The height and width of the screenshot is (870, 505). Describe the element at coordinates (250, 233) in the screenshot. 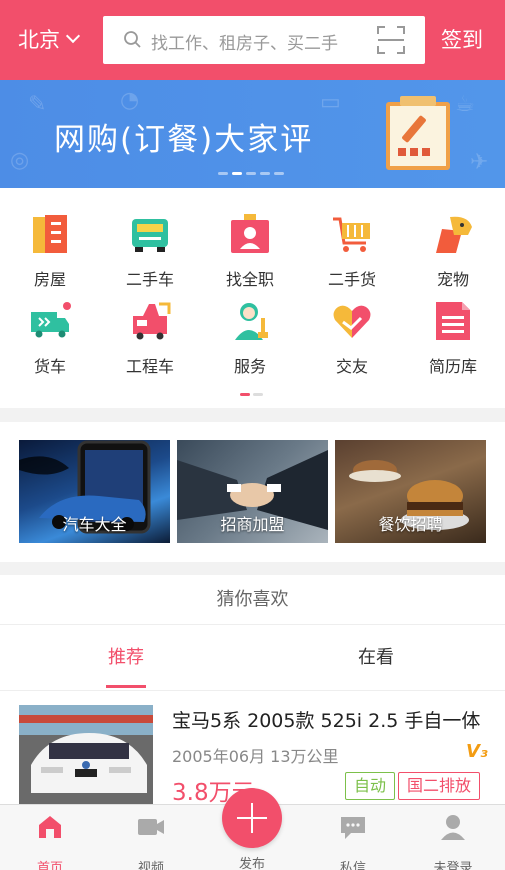

I see `fulltime-job-icon` at that location.